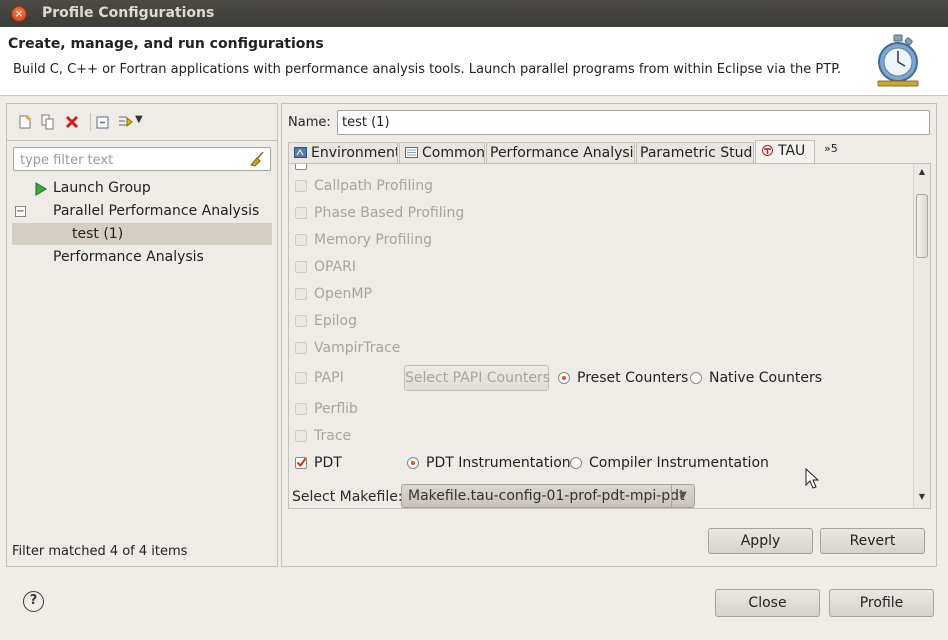  What do you see at coordinates (477, 378) in the screenshot?
I see `select-papi-counters-button: Select PAPI Counters` at bounding box center [477, 378].